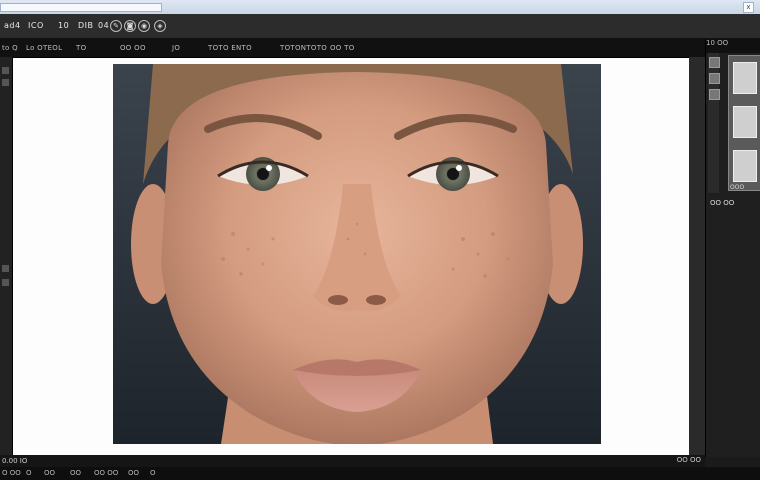 The height and width of the screenshot is (480, 760). Describe the element at coordinates (380, 7) in the screenshot. I see `window-titlebar: x` at that location.